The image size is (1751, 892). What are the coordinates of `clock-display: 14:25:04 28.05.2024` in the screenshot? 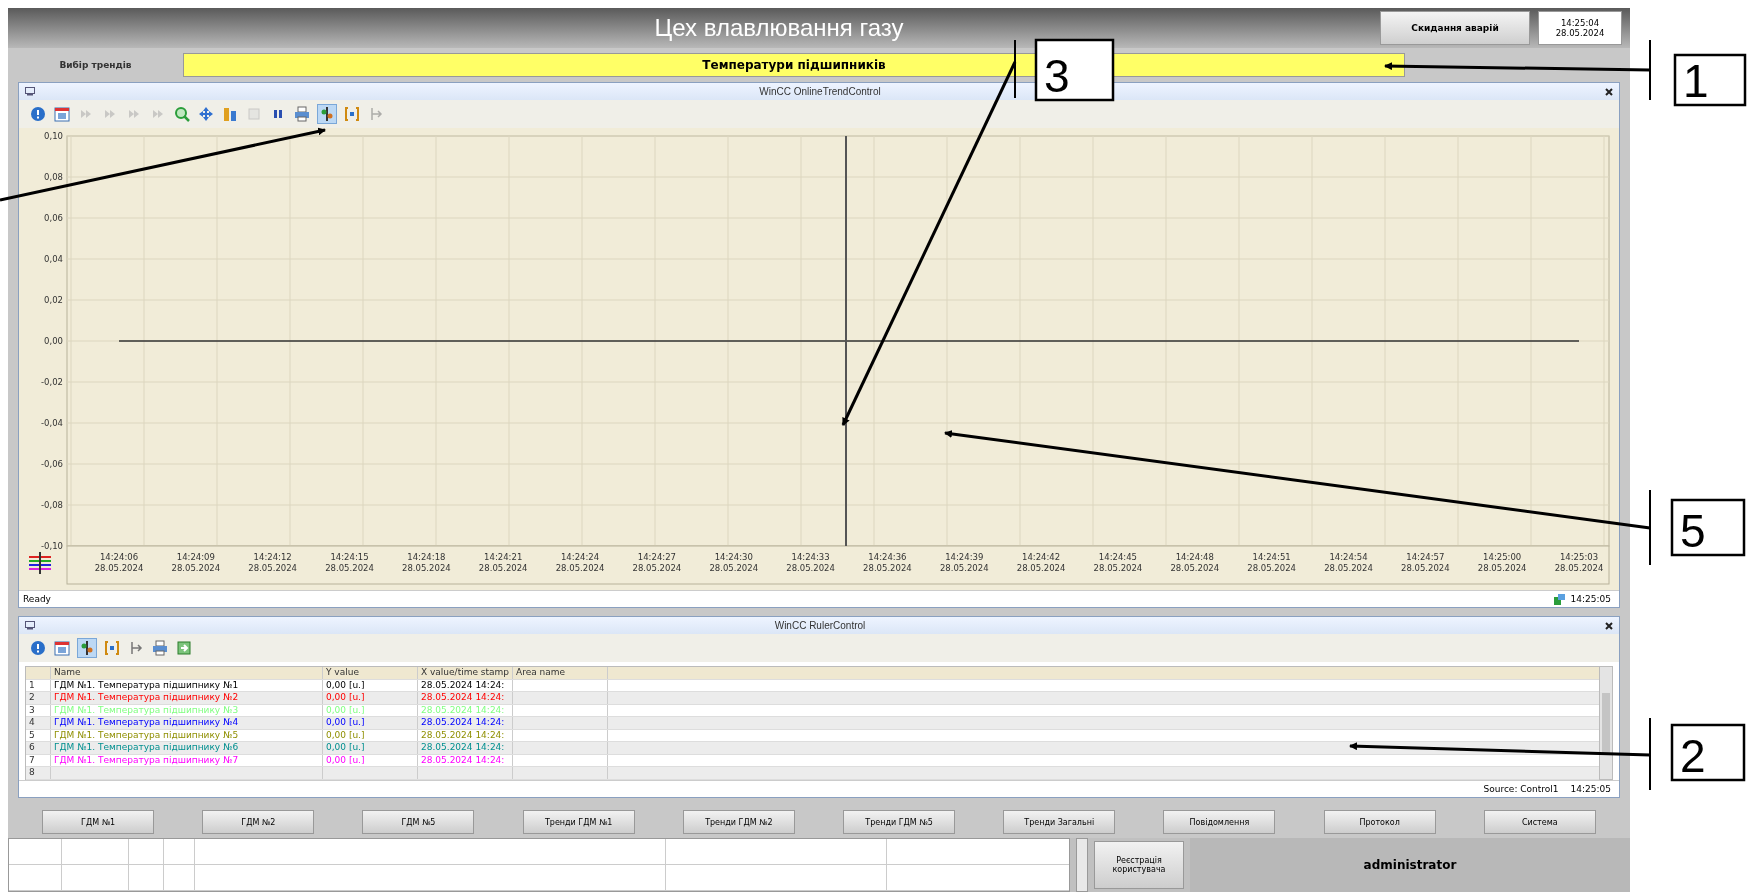 It's located at (1580, 28).